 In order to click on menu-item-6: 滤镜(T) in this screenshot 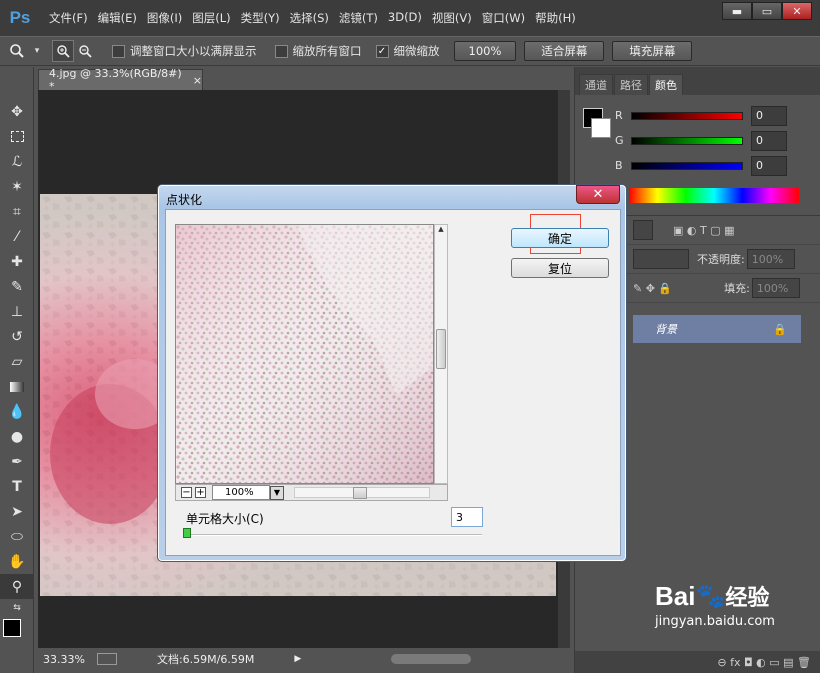, I will do `click(358, 18)`.